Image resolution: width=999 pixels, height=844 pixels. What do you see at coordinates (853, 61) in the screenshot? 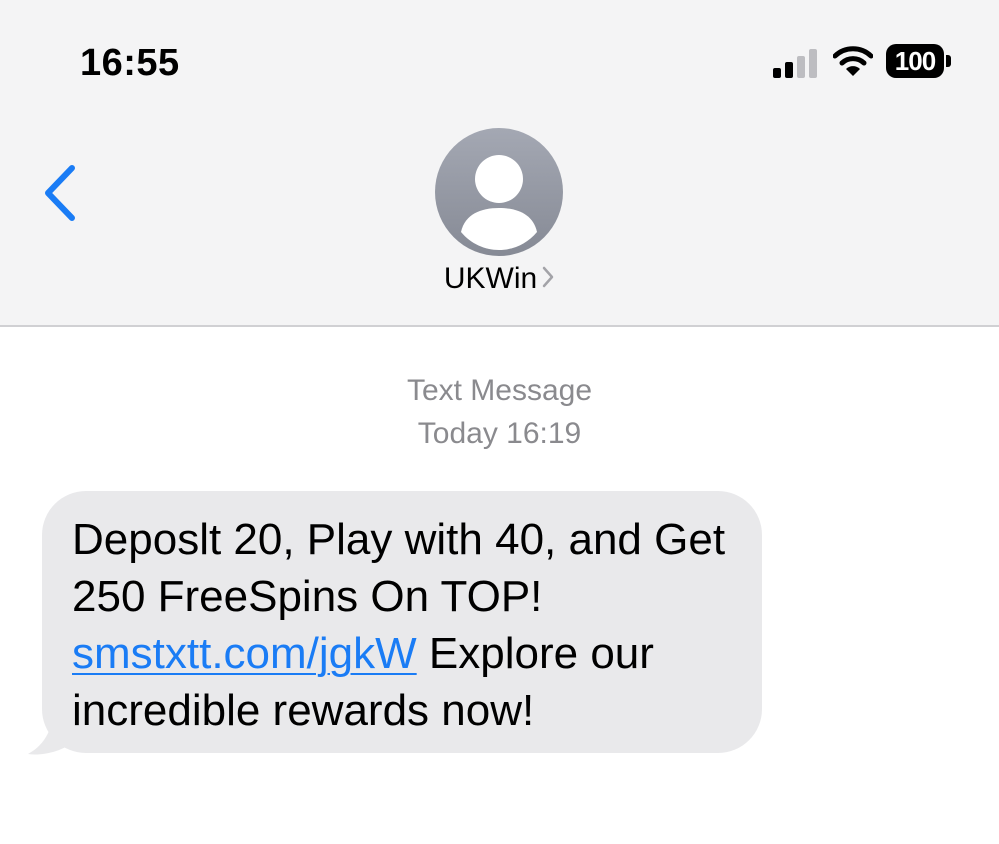
I see `wifi-icon` at bounding box center [853, 61].